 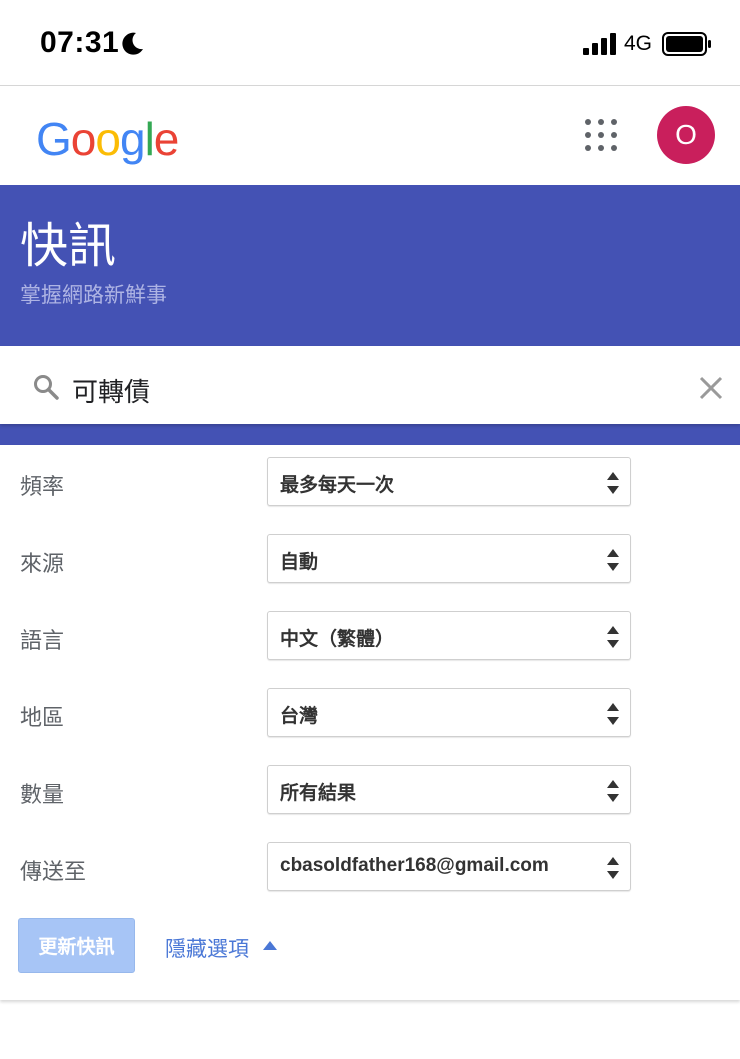 I want to click on hide-options-link: 隱藏選項, so click(x=207, y=948).